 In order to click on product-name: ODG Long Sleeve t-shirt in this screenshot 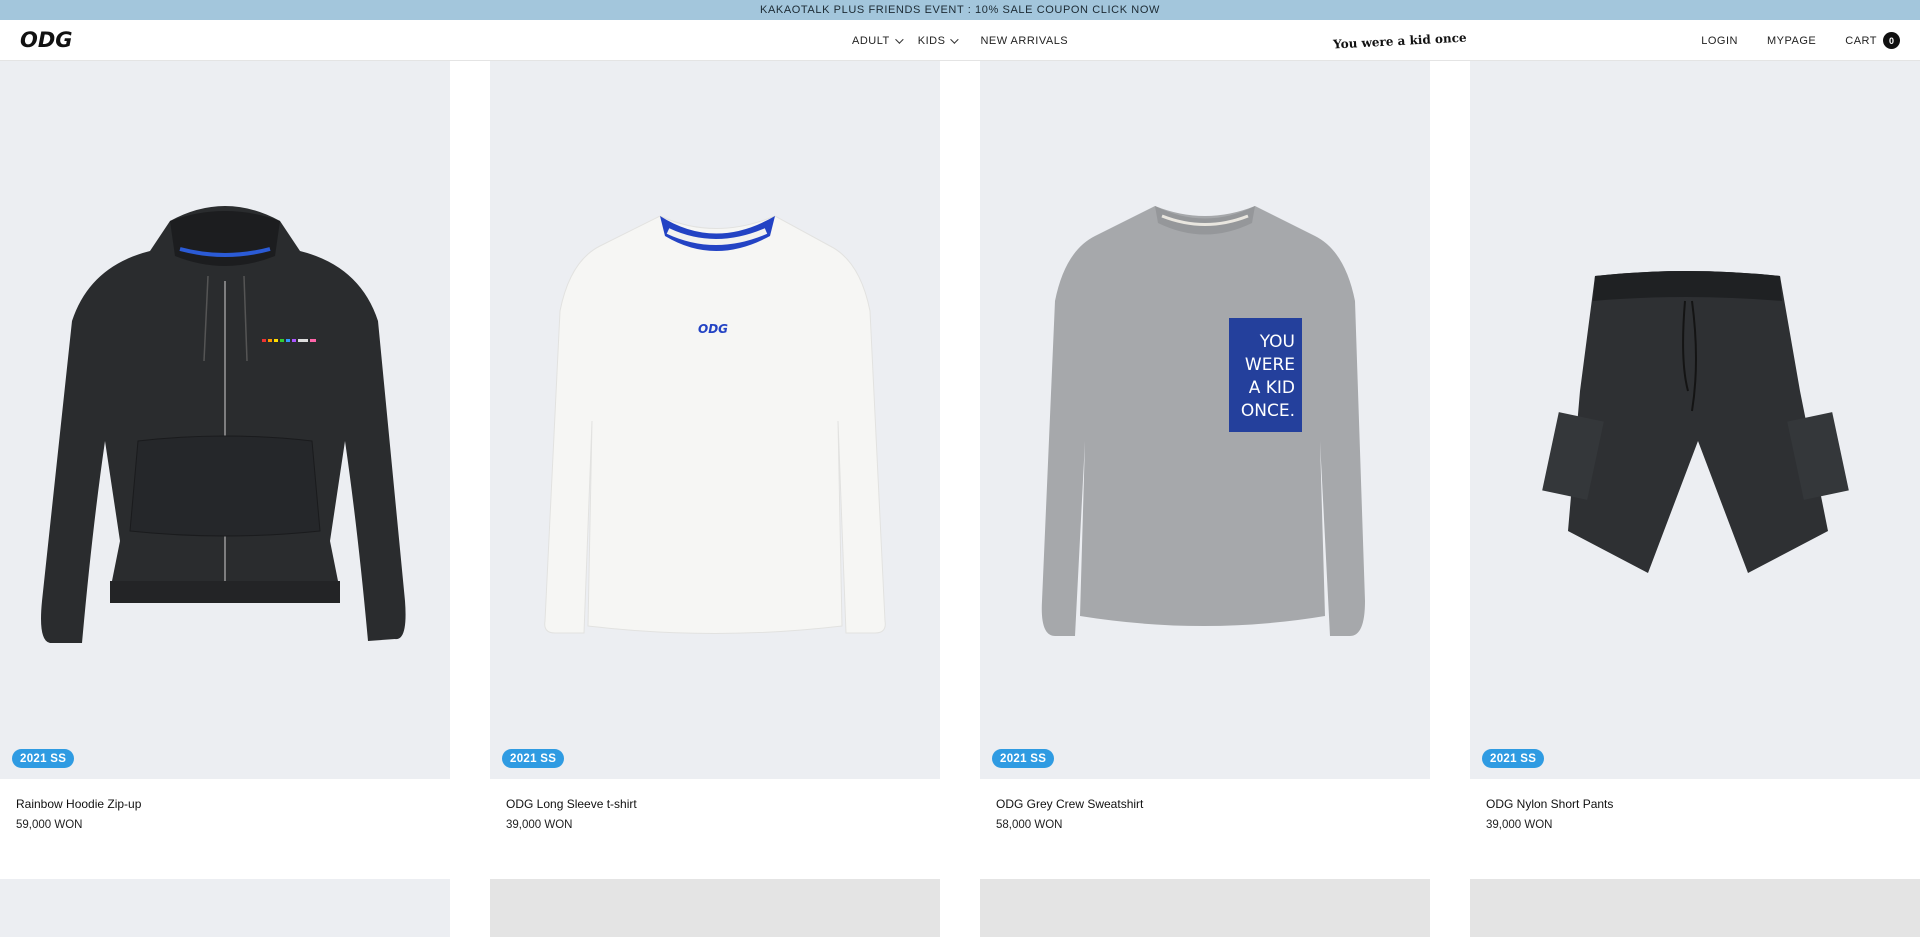, I will do `click(571, 804)`.